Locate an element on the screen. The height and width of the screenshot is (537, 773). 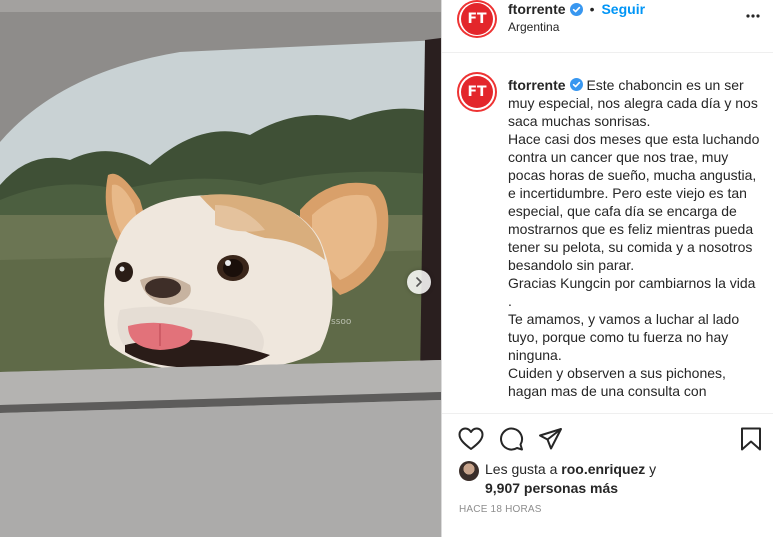
more-options-icon is located at coordinates (753, 18).